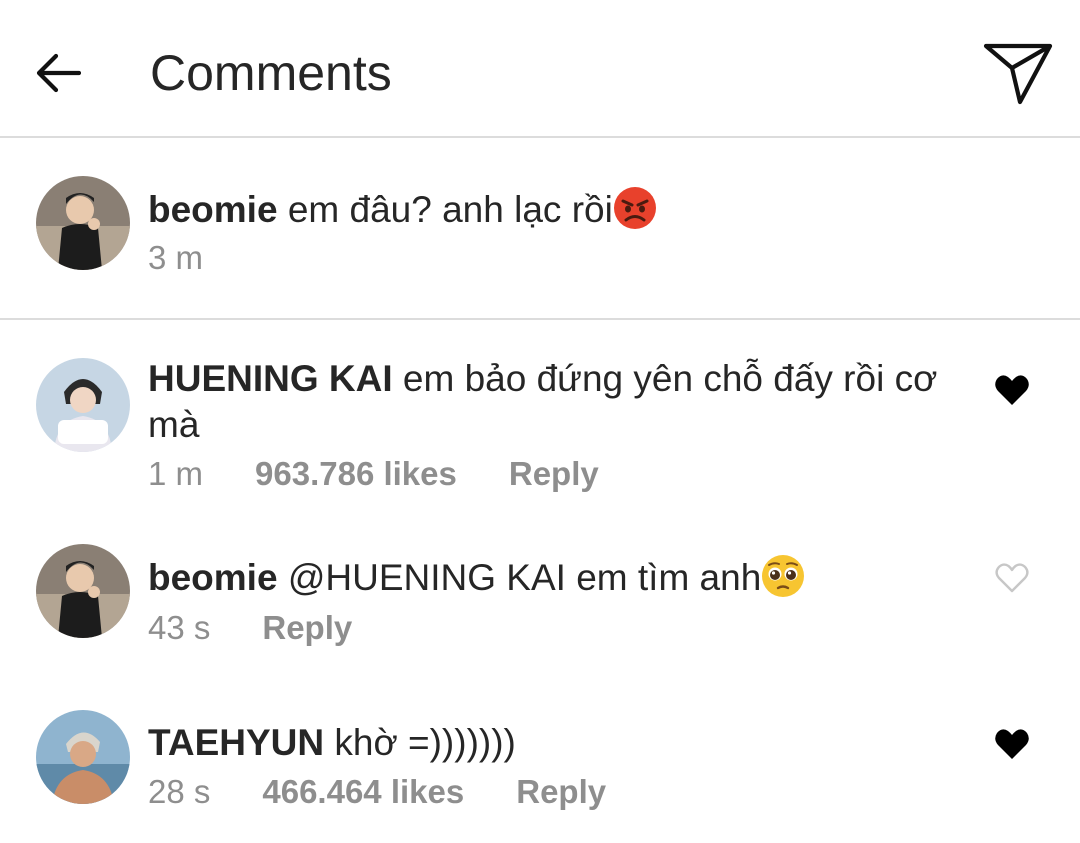 The height and width of the screenshot is (843, 1080). I want to click on comment-text: beomie em đâu? anh lạc rồi, so click(543, 209).